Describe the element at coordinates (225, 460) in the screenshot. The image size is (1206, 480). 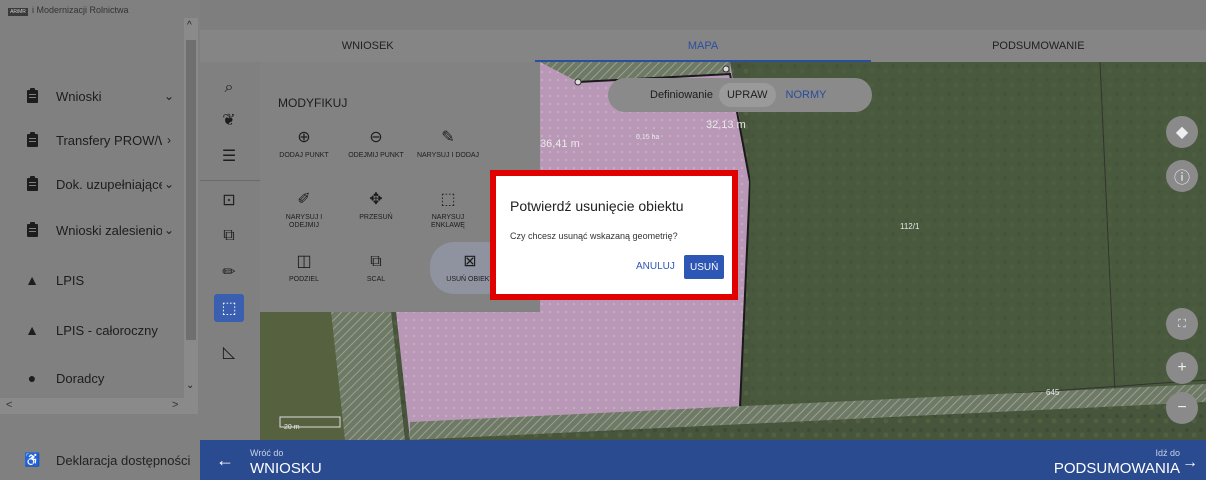
I see `arrow-left-icon: ←` at that location.